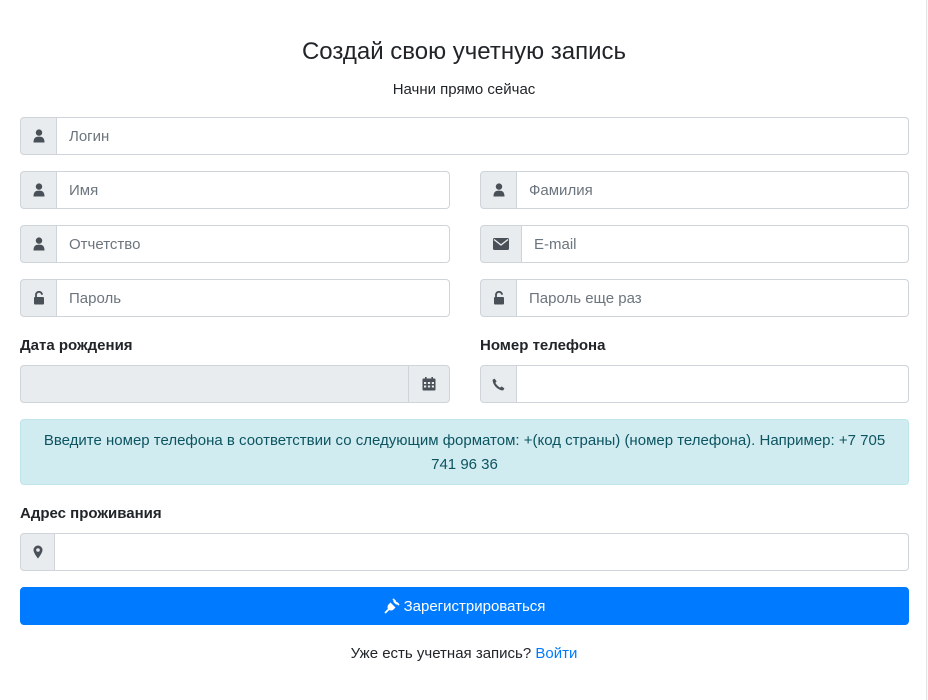 This screenshot has height=700, width=928. What do you see at coordinates (713, 298) in the screenshot?
I see `password-repeat-input` at bounding box center [713, 298].